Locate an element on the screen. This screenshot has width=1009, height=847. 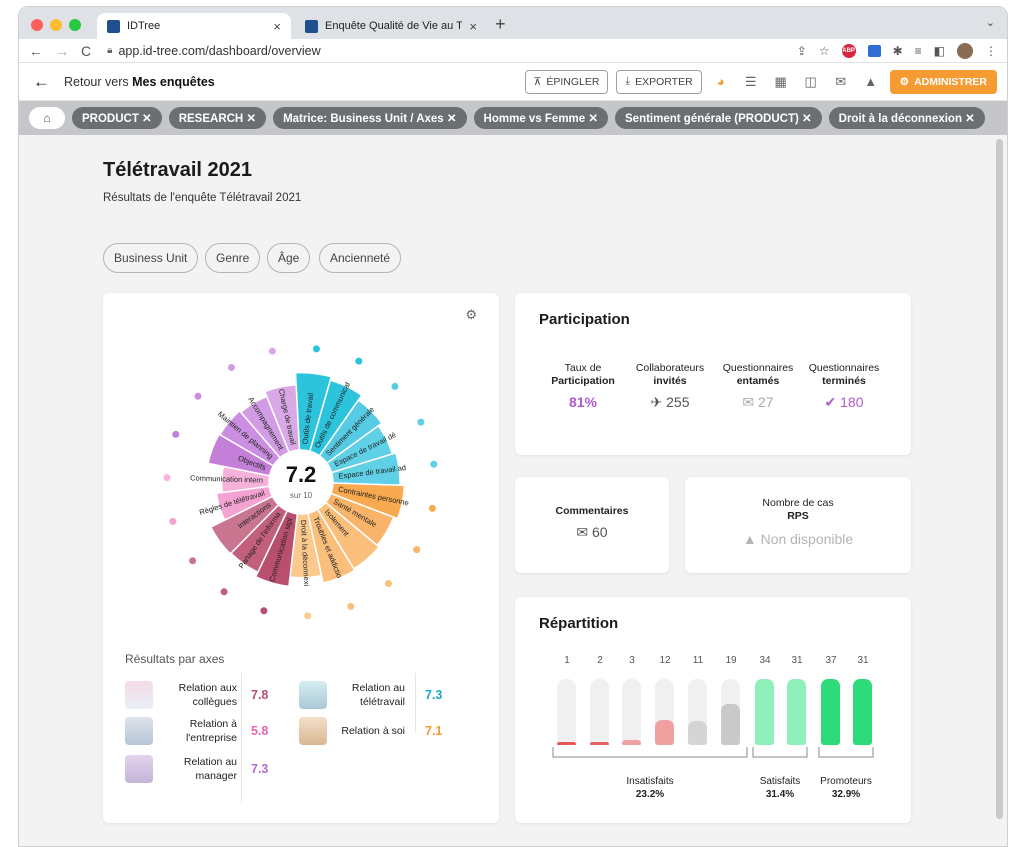
layout-icon: ◫ is located at coordinates (811, 82).